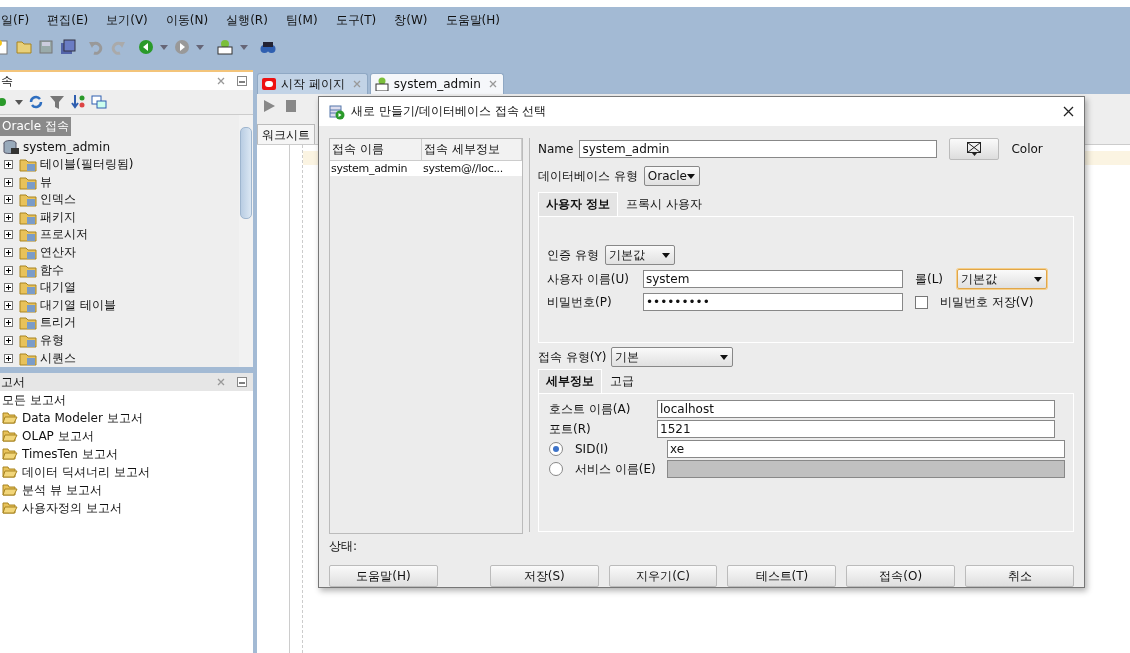  I want to click on color-picker-icon, so click(974, 149).